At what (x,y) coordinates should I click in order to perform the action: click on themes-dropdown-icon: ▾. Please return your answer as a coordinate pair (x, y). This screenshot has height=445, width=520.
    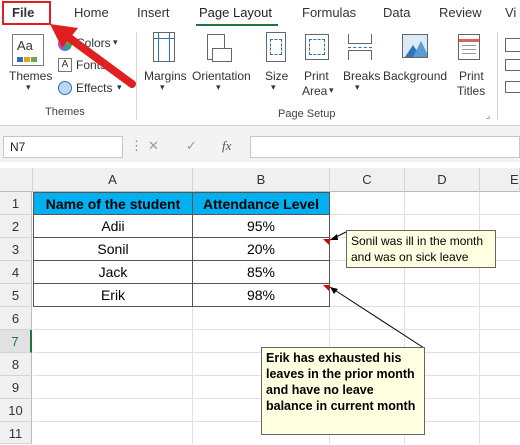
    Looking at the image, I should click on (28, 87).